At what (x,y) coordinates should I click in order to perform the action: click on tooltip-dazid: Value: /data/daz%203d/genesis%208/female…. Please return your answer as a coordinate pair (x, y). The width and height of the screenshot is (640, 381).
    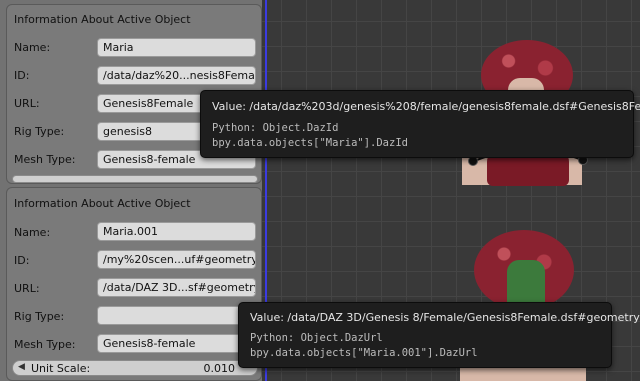
    Looking at the image, I should click on (420, 124).